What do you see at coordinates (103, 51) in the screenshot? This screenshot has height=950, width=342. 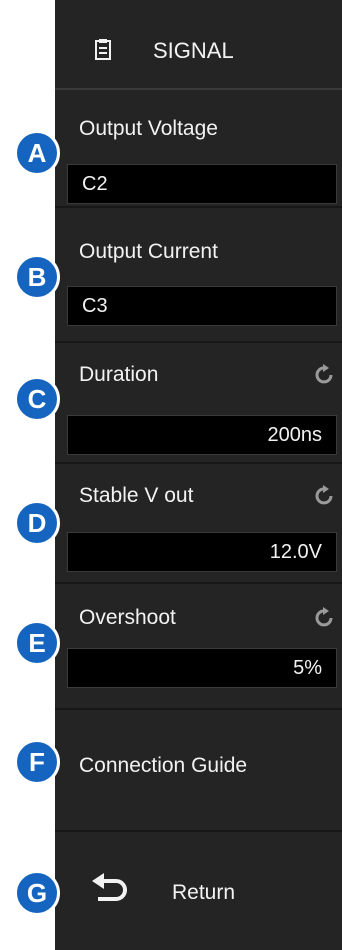 I see `clipboard-icon` at bounding box center [103, 51].